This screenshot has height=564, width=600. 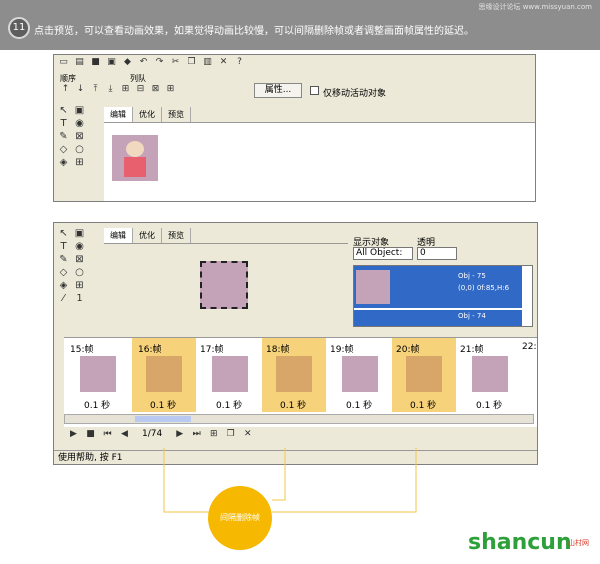 I want to click on callout-line-middle, so click(x=279, y=474).